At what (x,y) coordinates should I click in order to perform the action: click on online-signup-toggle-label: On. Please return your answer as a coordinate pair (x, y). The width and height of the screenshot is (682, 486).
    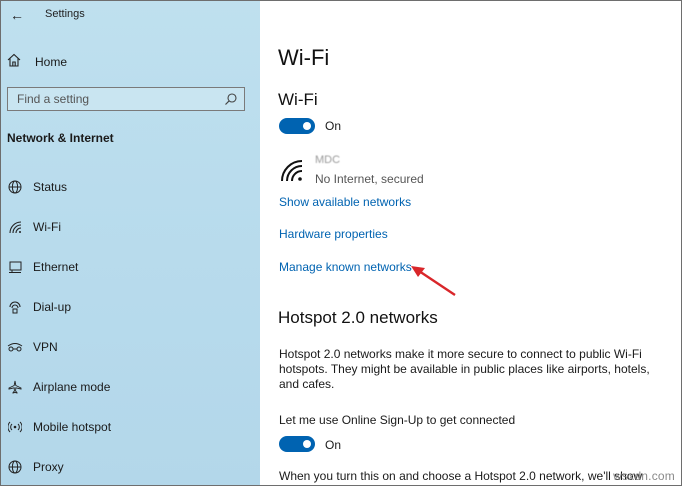
    Looking at the image, I should click on (333, 445).